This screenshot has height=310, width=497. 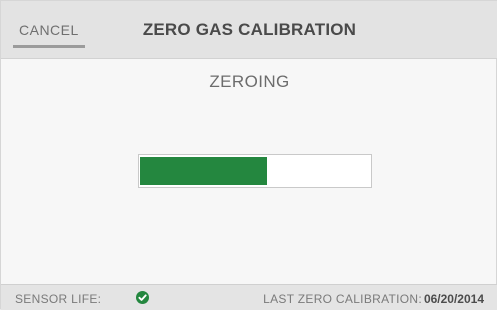 I want to click on check-circle-icon, so click(x=142, y=297).